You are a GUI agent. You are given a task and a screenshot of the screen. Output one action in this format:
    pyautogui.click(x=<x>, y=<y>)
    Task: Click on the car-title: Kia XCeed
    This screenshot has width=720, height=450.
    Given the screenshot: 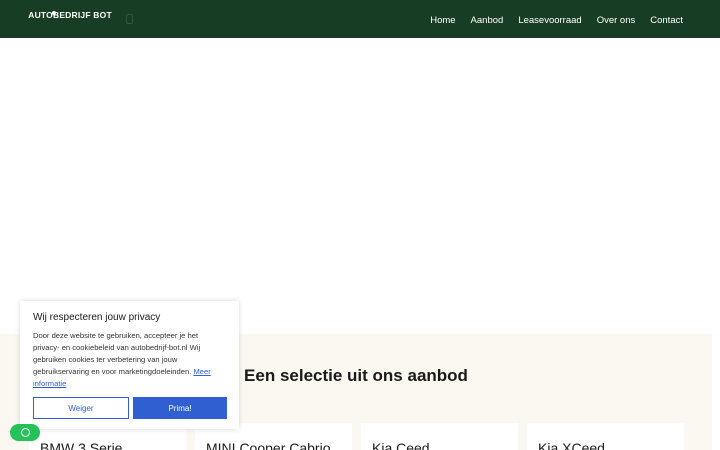 What is the action you would take?
    pyautogui.click(x=571, y=445)
    